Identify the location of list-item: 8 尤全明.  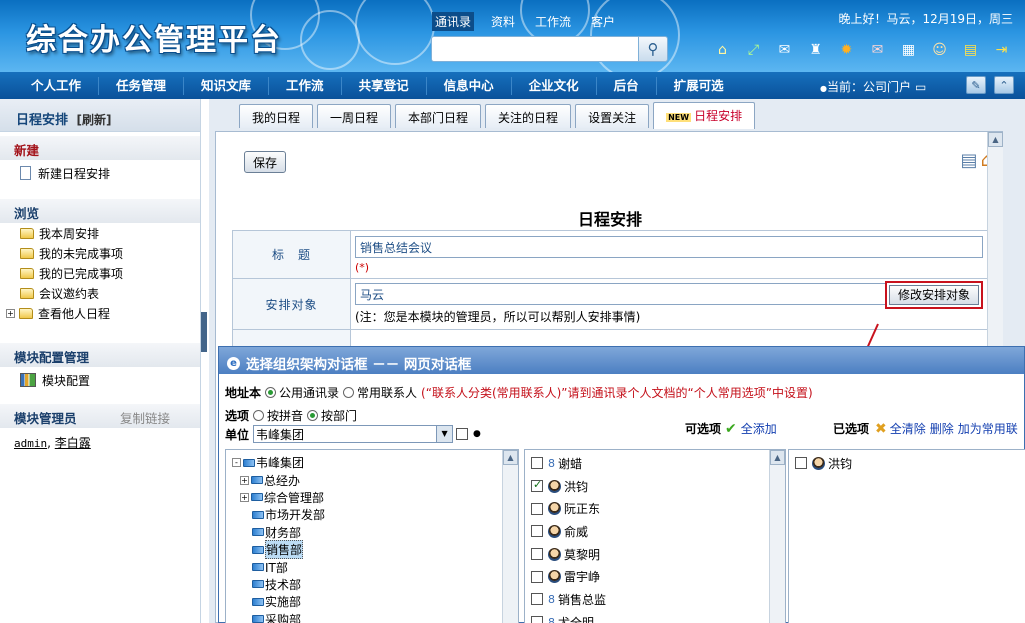
(655, 617).